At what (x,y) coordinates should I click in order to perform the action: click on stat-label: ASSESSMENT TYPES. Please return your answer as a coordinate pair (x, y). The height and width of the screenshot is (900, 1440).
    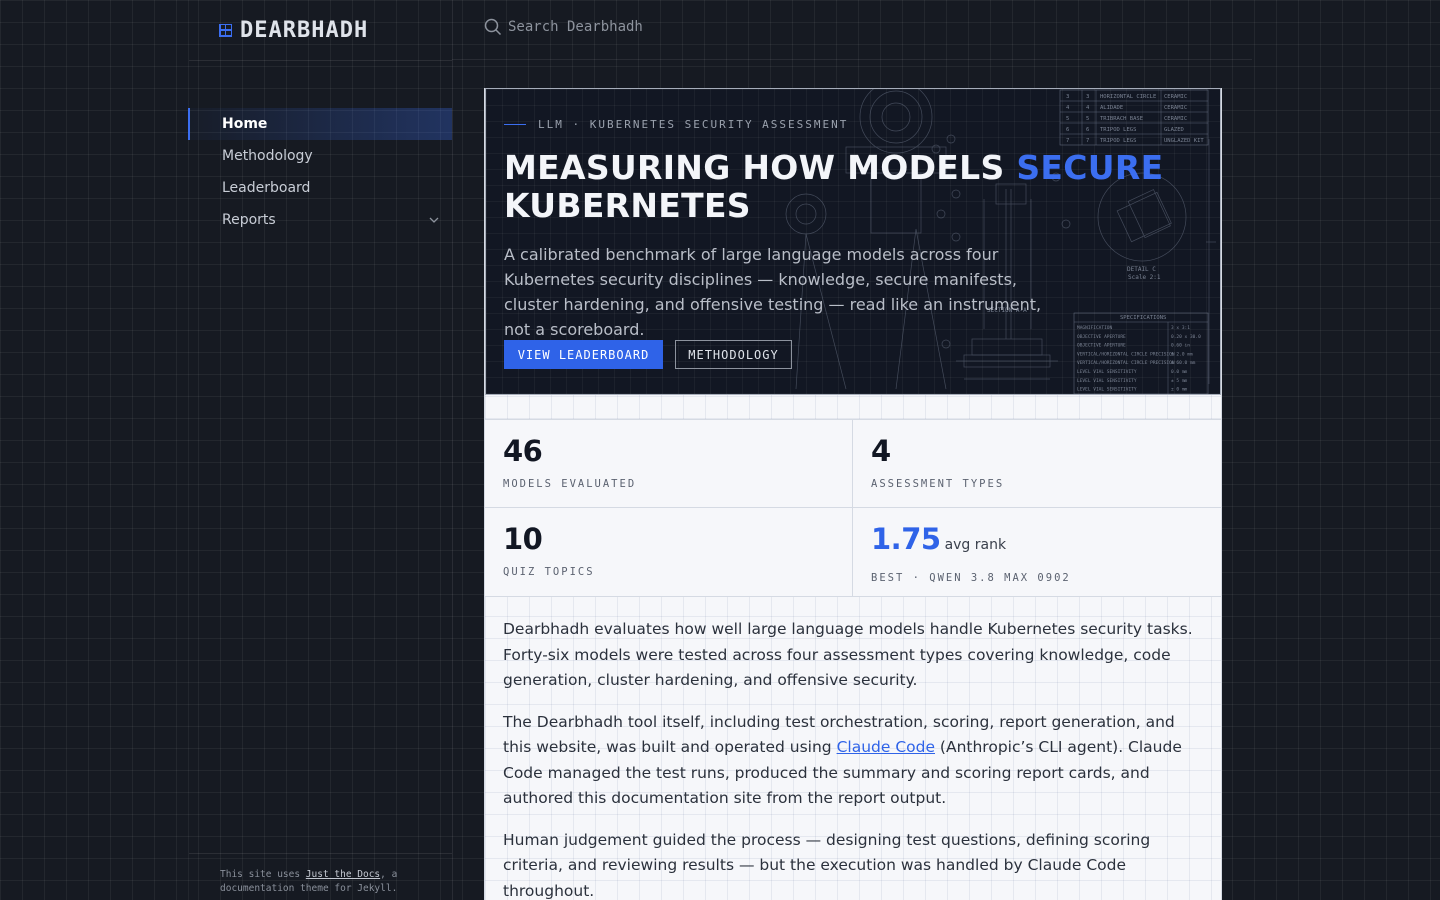
    Looking at the image, I should click on (938, 484).